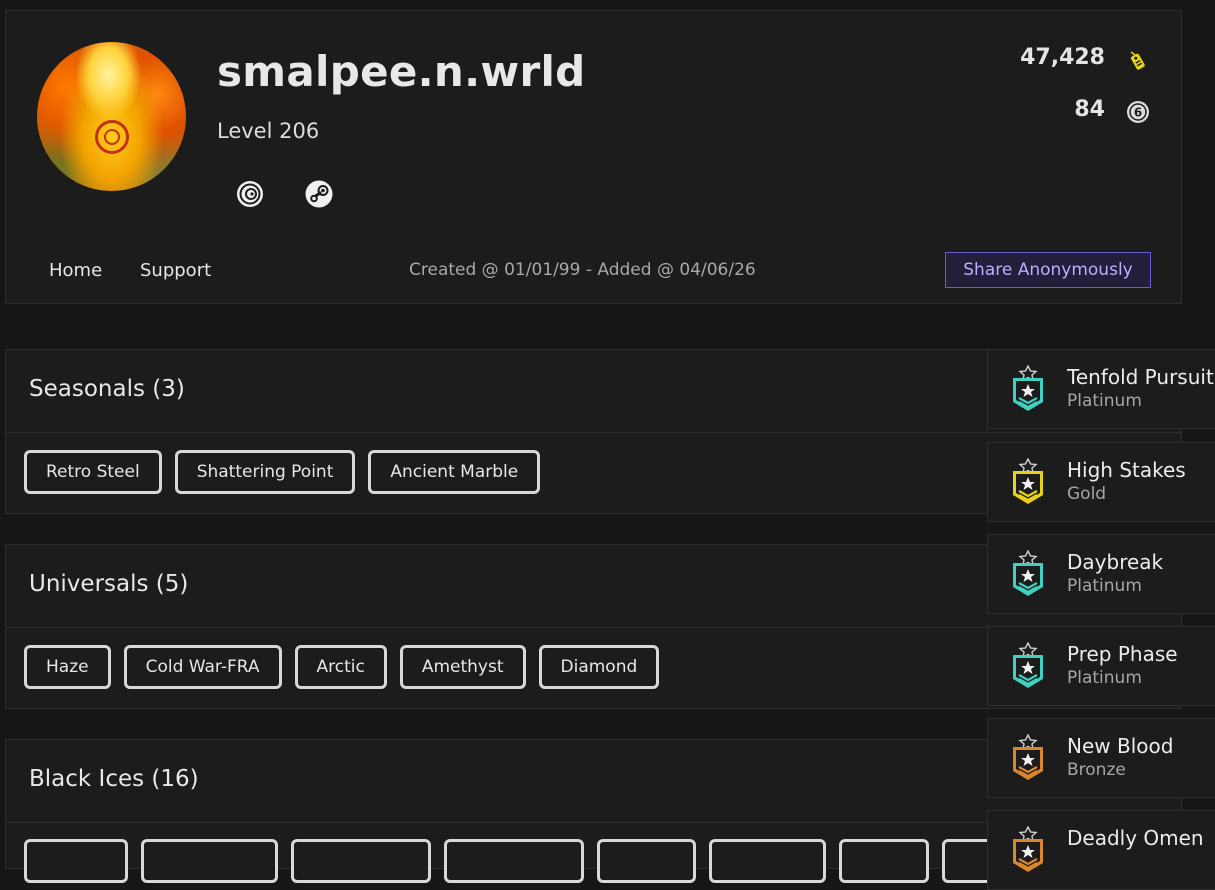 The height and width of the screenshot is (890, 1215). I want to click on challenge-name: Prep Phase, so click(1122, 654).